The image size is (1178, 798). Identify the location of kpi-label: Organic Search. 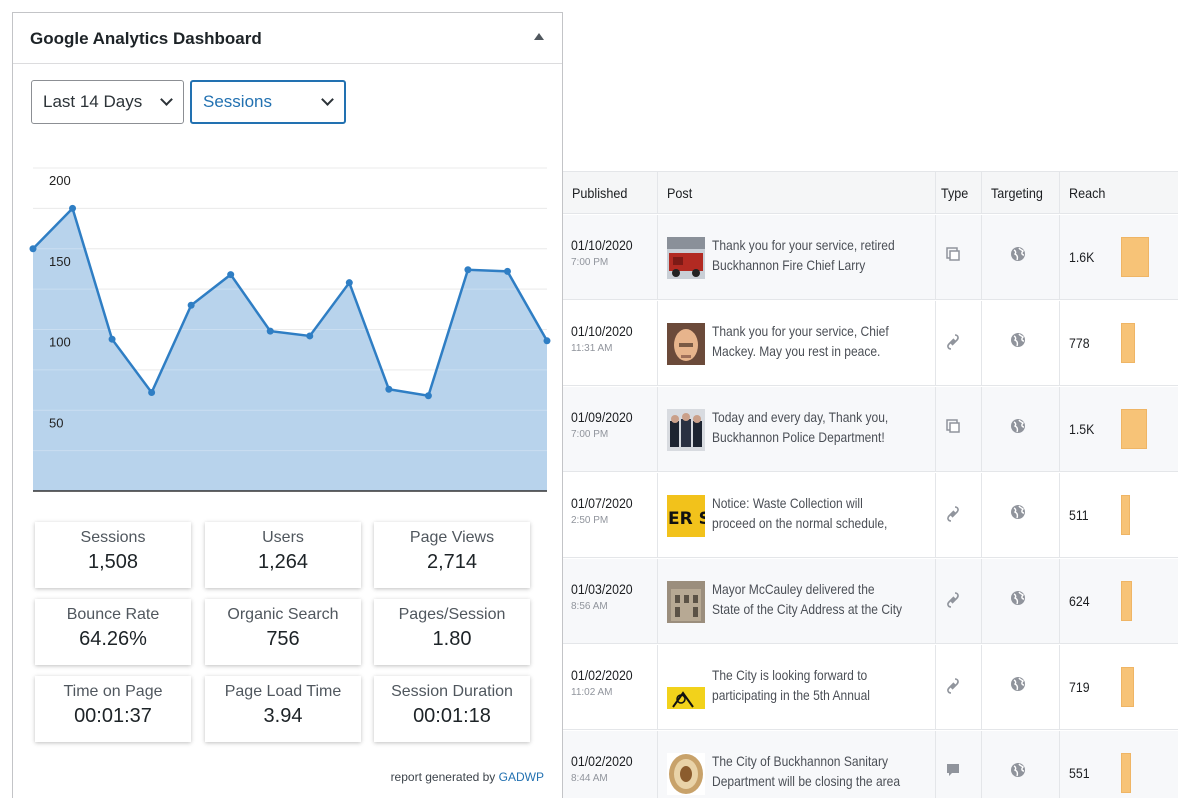
(283, 614).